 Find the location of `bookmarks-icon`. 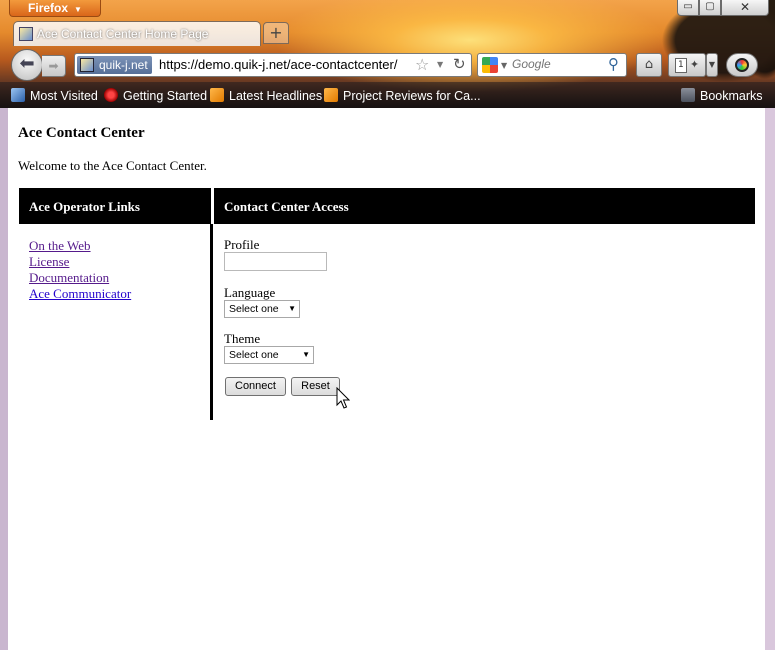

bookmarks-icon is located at coordinates (688, 95).